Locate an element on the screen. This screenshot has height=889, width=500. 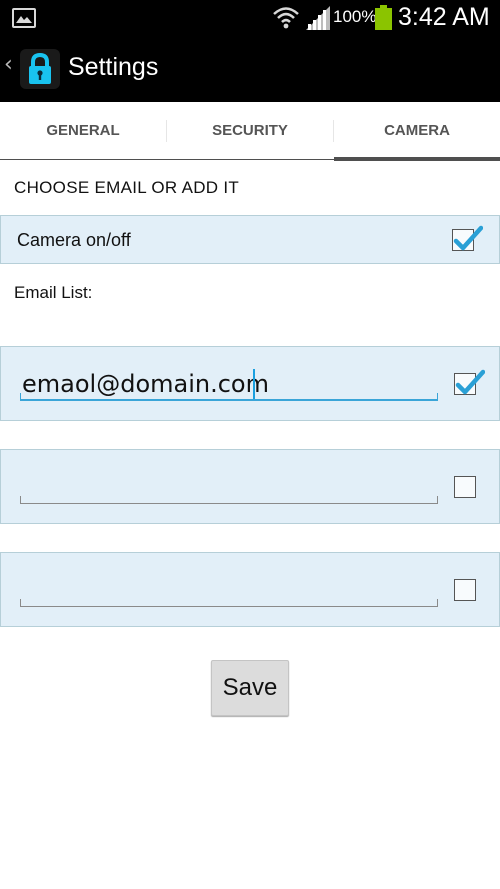
camera-toggle-checkbox is located at coordinates (467, 238).